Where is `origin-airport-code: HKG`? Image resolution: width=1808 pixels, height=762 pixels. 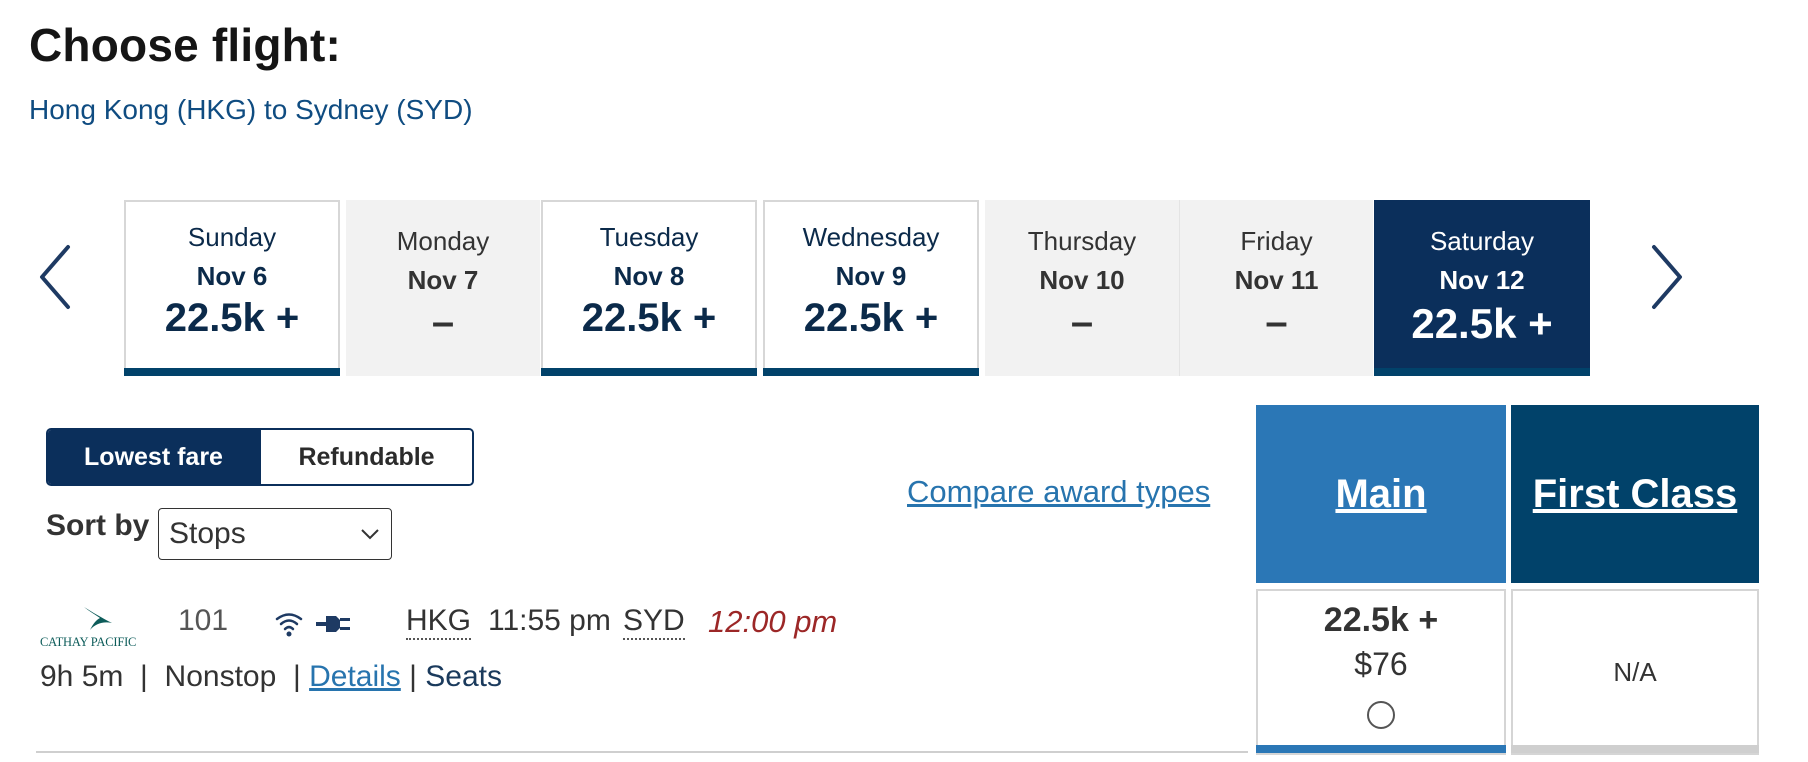 origin-airport-code: HKG is located at coordinates (439, 622).